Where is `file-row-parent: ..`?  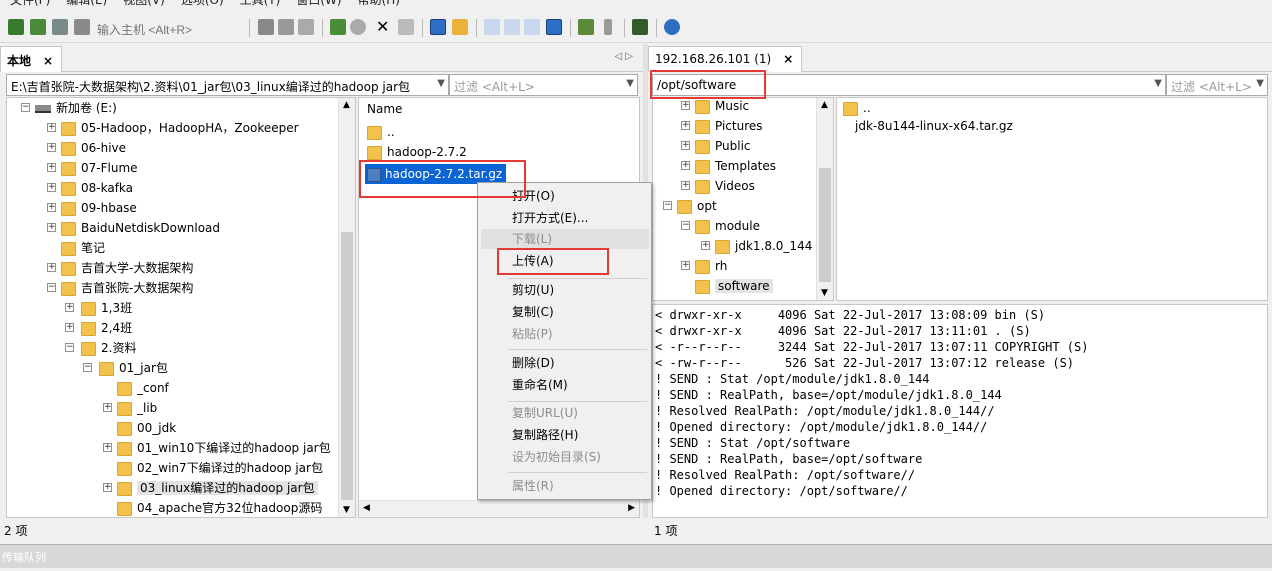 file-row-parent: .. is located at coordinates (381, 132).